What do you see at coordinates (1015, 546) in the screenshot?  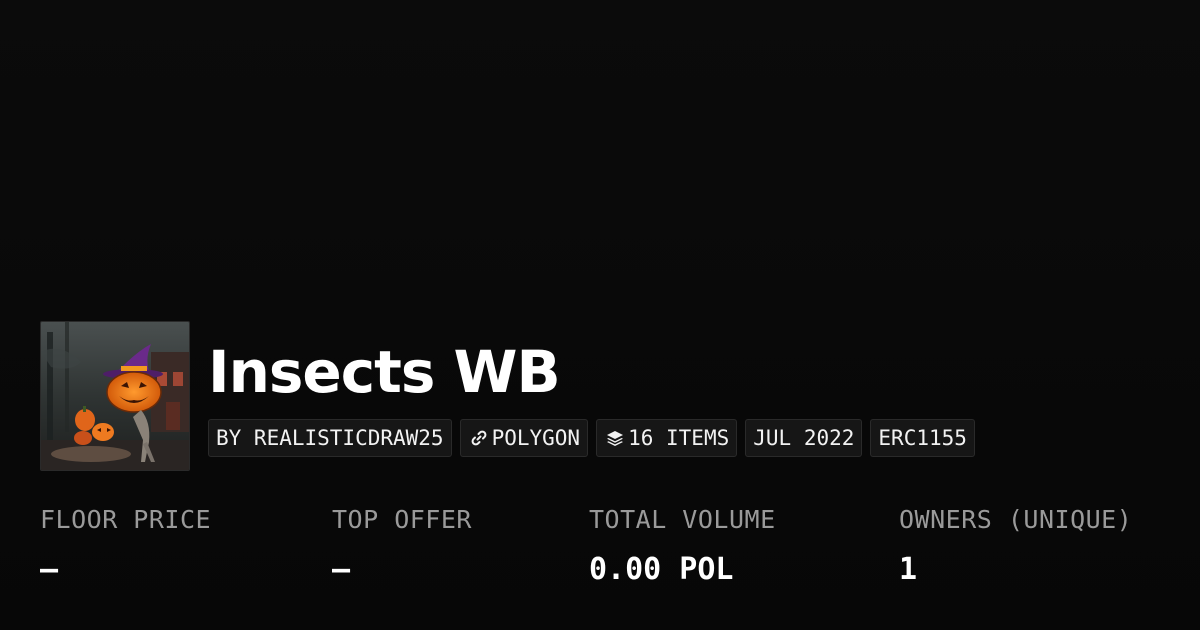 I see `stat-owners: OWNERS (UNIQUE) 1` at bounding box center [1015, 546].